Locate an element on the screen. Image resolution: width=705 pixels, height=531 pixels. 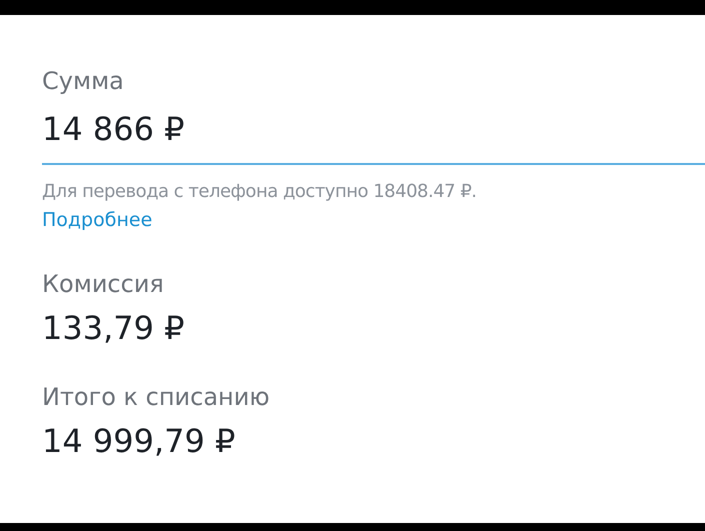
field-value: 133,79 ₽ is located at coordinates (114, 328).